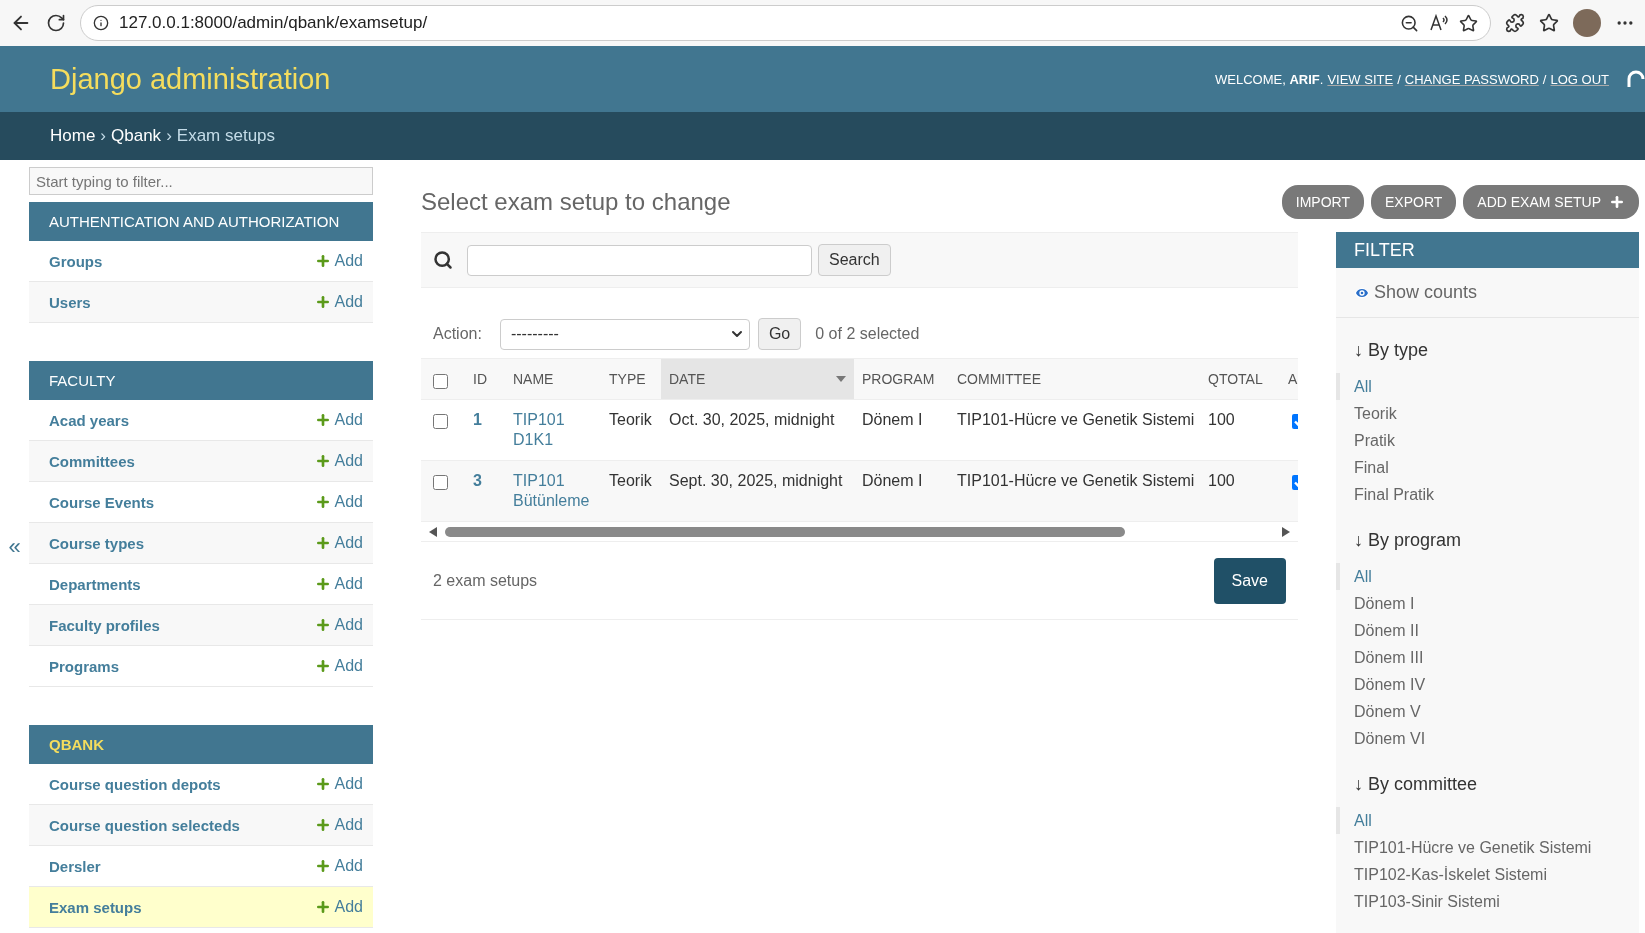 Image resolution: width=1645 pixels, height=933 pixels. I want to click on sidebar-item: Course types Add, so click(201, 543).